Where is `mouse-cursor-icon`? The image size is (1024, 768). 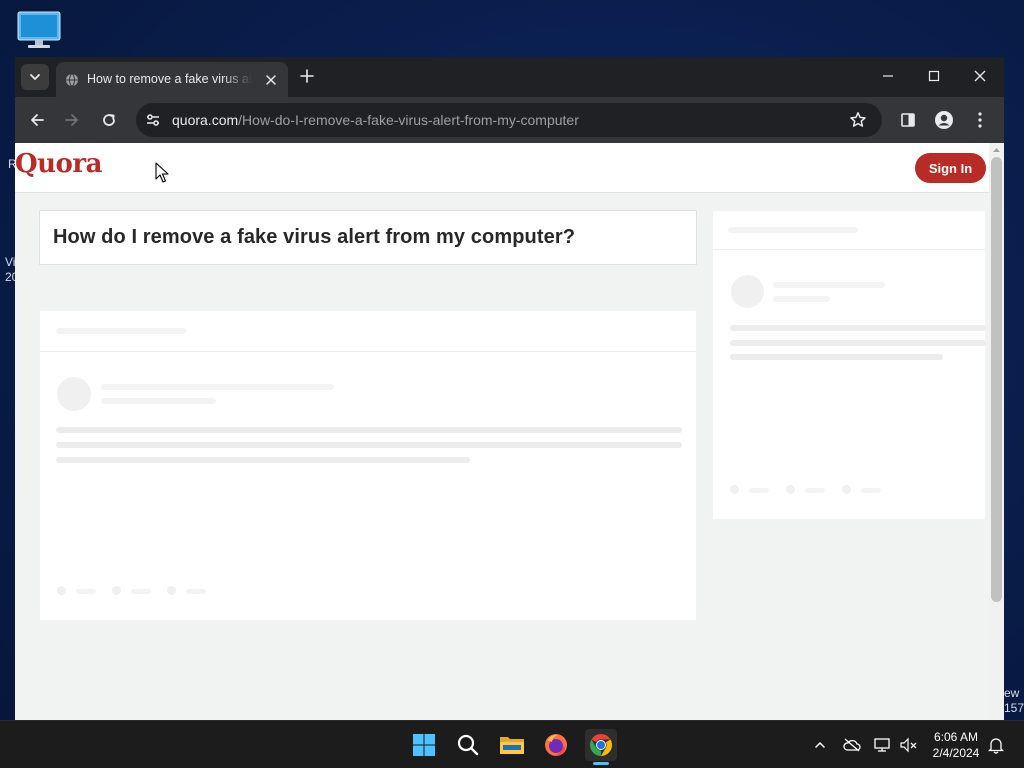
mouse-cursor-icon is located at coordinates (162, 172).